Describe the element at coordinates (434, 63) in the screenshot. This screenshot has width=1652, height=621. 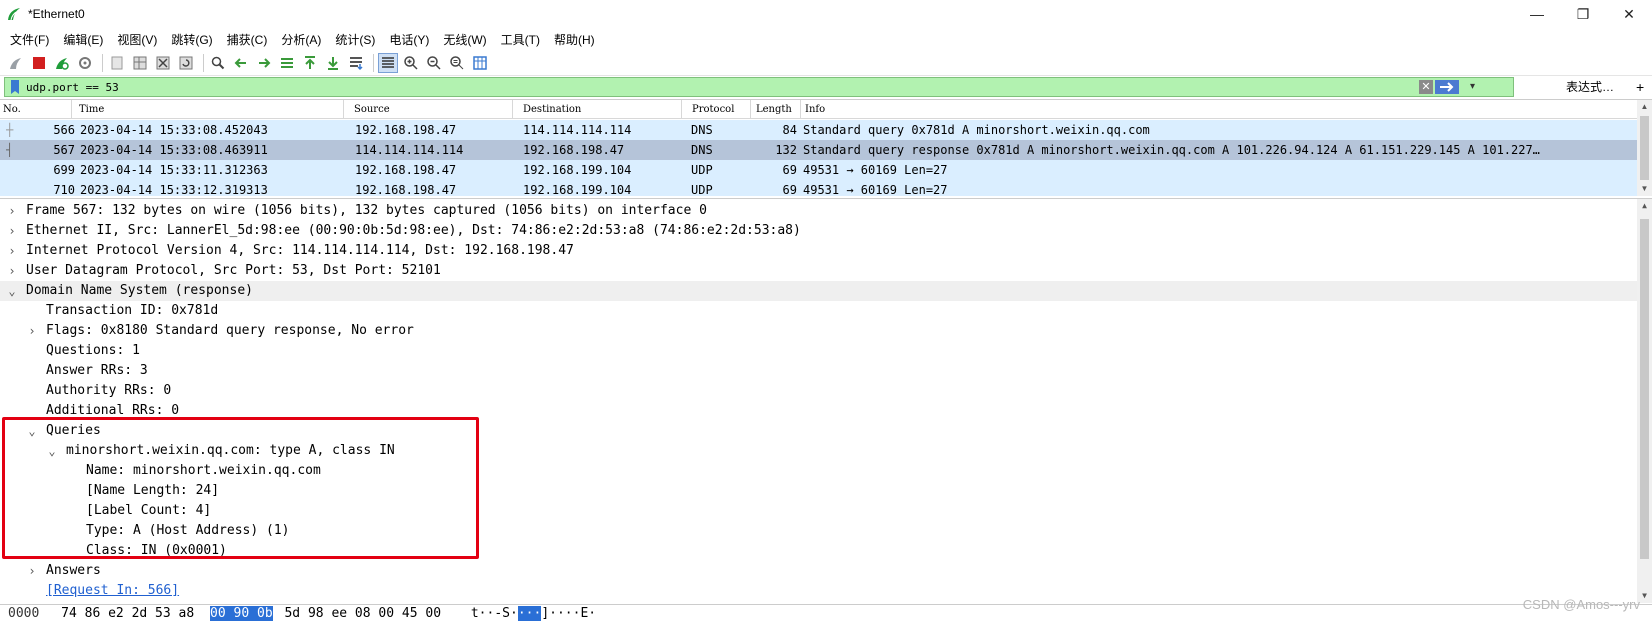
I see `zoom-out-button` at that location.